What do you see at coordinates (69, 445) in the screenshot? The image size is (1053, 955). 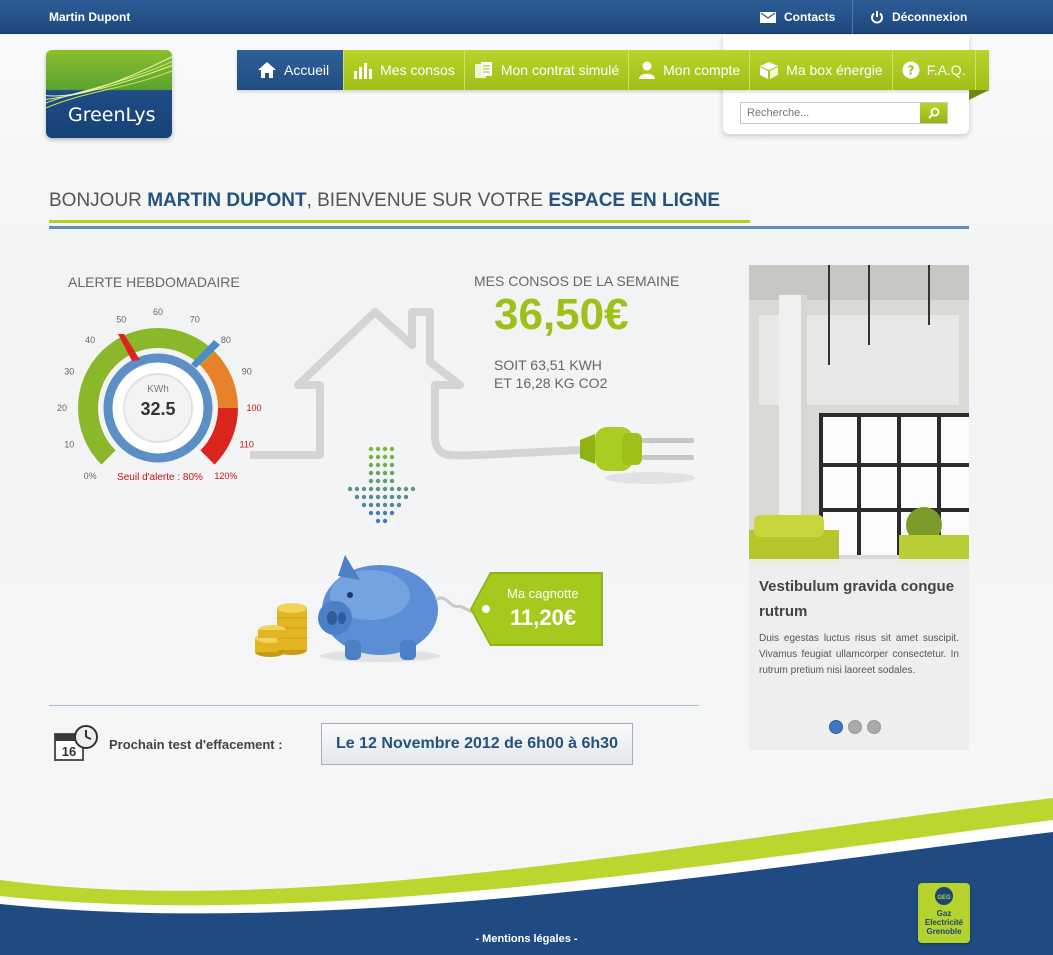 I see `gauge-tick-label: 10` at bounding box center [69, 445].